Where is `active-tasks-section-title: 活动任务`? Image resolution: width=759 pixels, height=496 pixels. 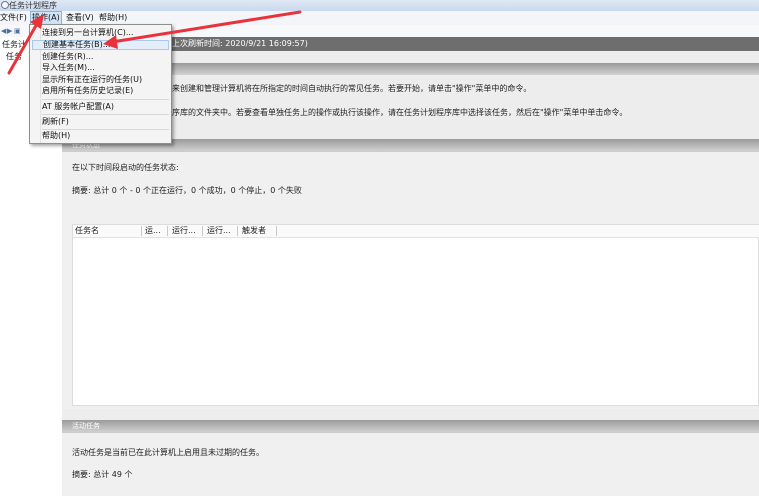 active-tasks-section-title: 活动任务 is located at coordinates (86, 426).